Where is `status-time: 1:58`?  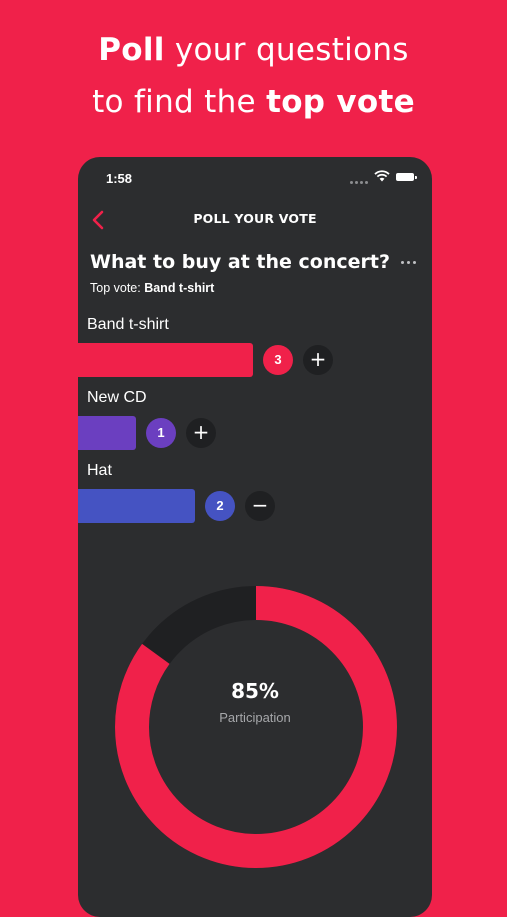 status-time: 1:58 is located at coordinates (119, 178).